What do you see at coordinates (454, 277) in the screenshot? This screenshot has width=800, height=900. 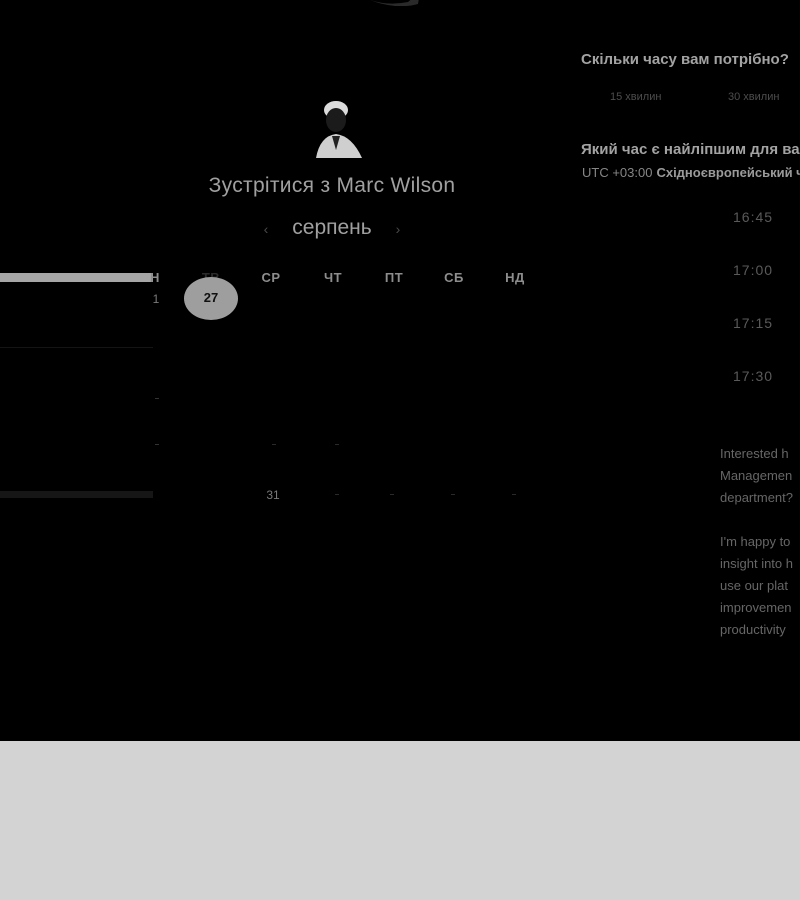 I see `weekday-sat: СБ` at bounding box center [454, 277].